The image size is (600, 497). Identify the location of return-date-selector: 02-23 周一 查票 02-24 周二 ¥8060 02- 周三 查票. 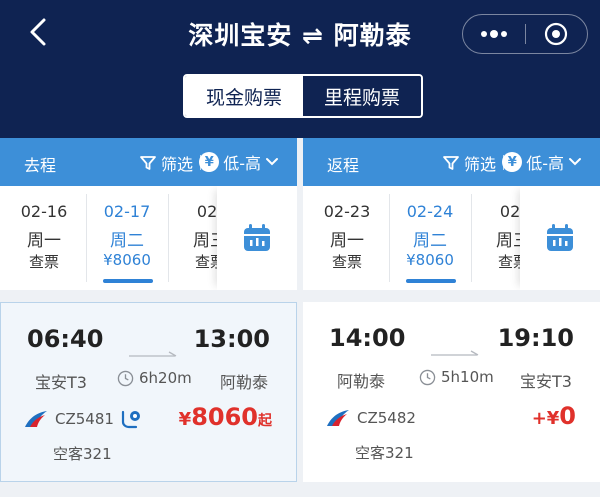
(451, 238).